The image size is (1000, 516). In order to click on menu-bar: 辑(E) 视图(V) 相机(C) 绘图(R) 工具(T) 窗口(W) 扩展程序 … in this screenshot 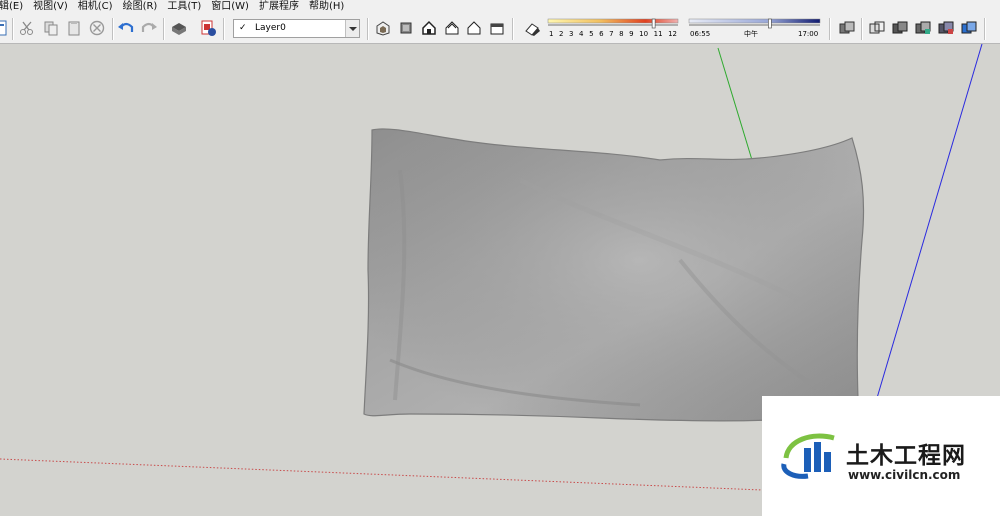, I will do `click(500, 7)`.